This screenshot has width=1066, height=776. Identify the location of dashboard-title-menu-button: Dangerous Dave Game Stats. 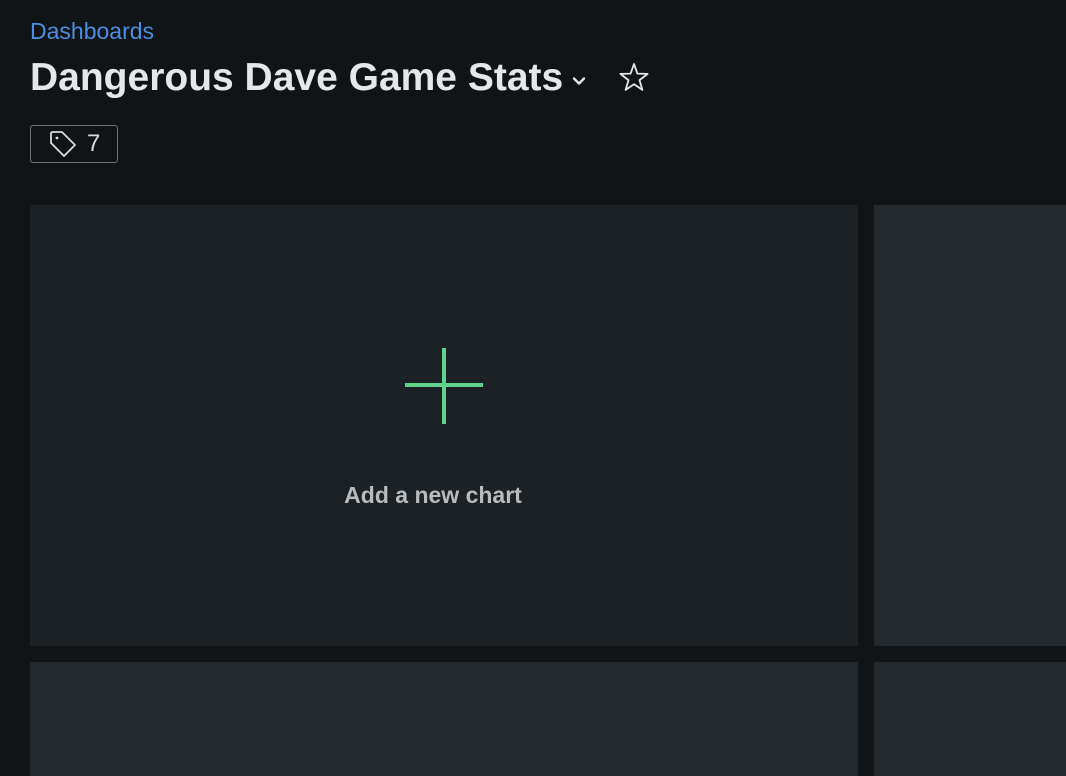
(308, 78).